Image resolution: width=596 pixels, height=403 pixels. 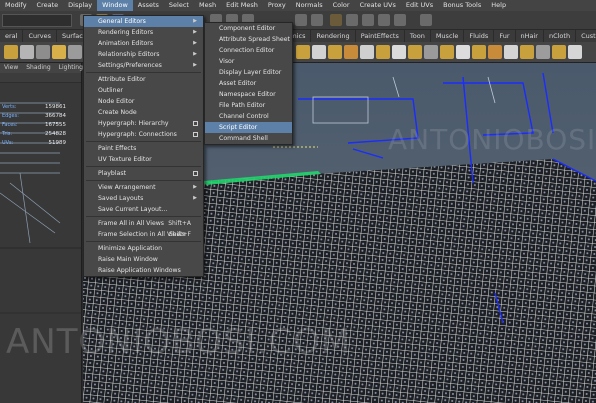 What do you see at coordinates (248, 105) in the screenshot?
I see `menu-item-file-path-editor: File Path Editor` at bounding box center [248, 105].